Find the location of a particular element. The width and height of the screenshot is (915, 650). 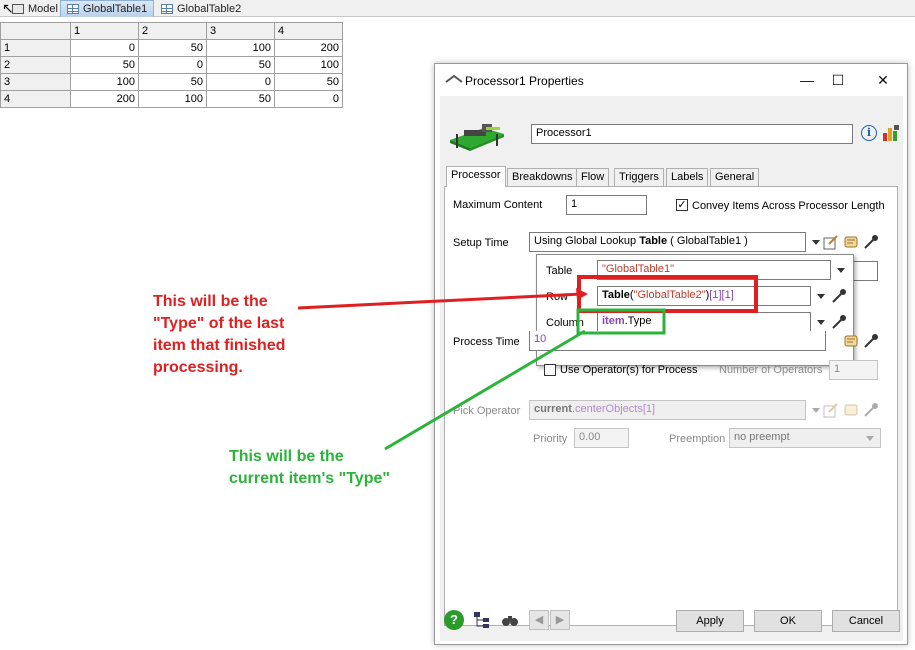

tab-triggers: Triggers is located at coordinates (639, 177).